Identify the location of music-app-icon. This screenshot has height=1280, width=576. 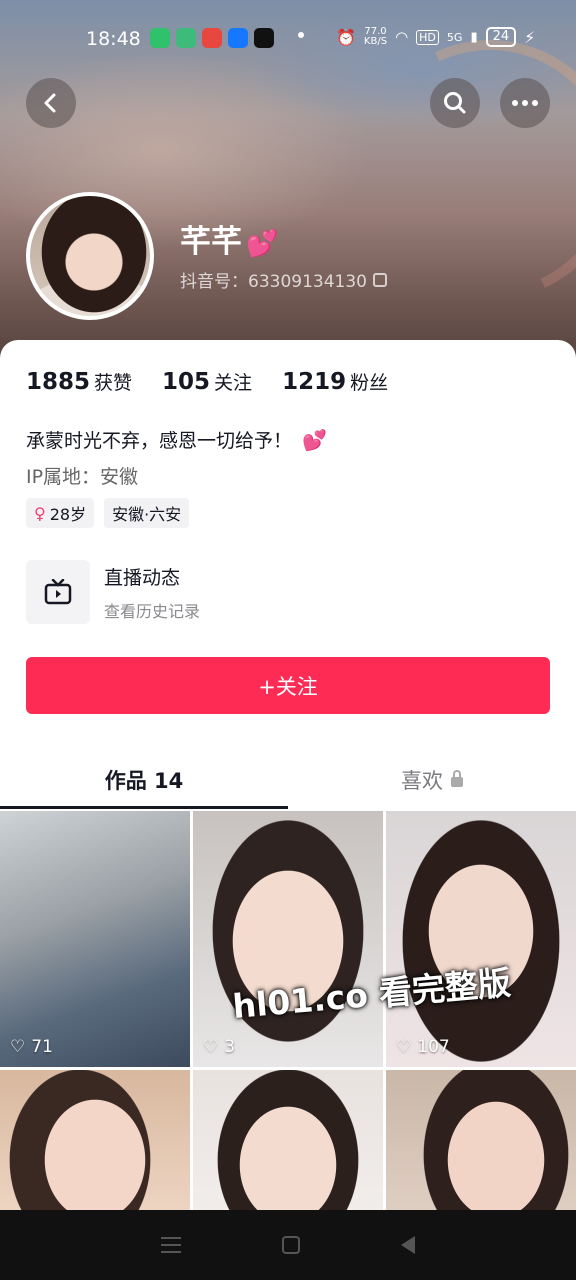
(212, 38).